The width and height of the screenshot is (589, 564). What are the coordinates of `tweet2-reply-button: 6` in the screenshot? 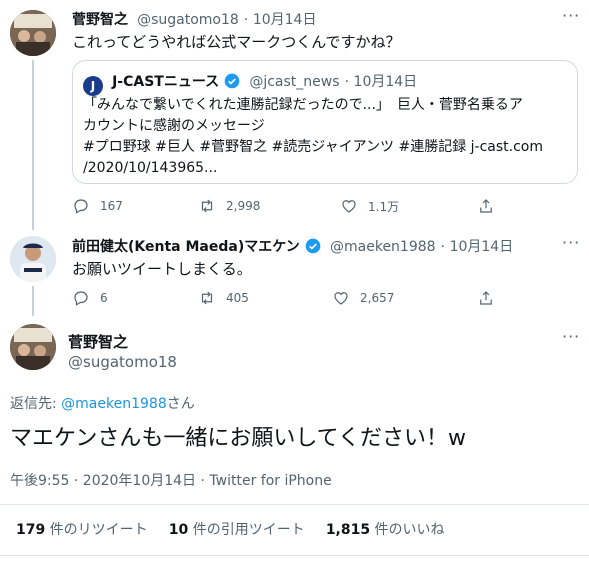 It's located at (90, 298).